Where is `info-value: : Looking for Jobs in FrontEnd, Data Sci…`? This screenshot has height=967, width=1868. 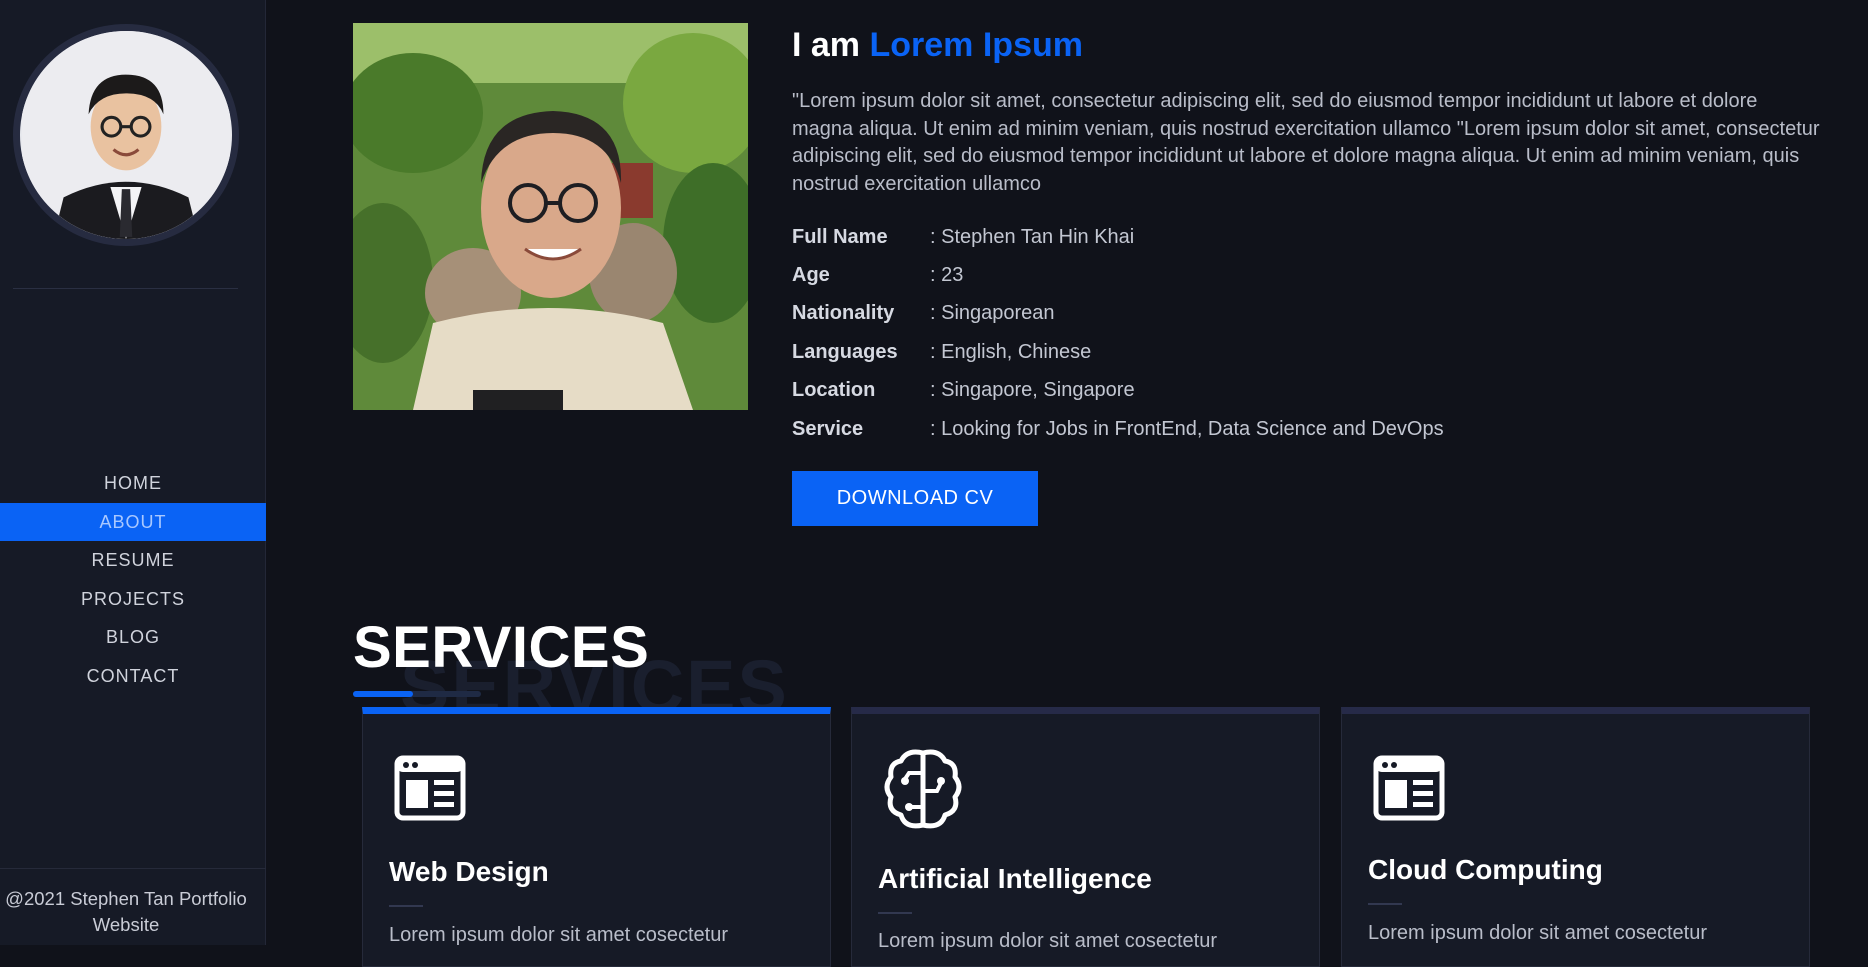 info-value: : Looking for Jobs in FrontEnd, Data Sci… is located at coordinates (1187, 428).